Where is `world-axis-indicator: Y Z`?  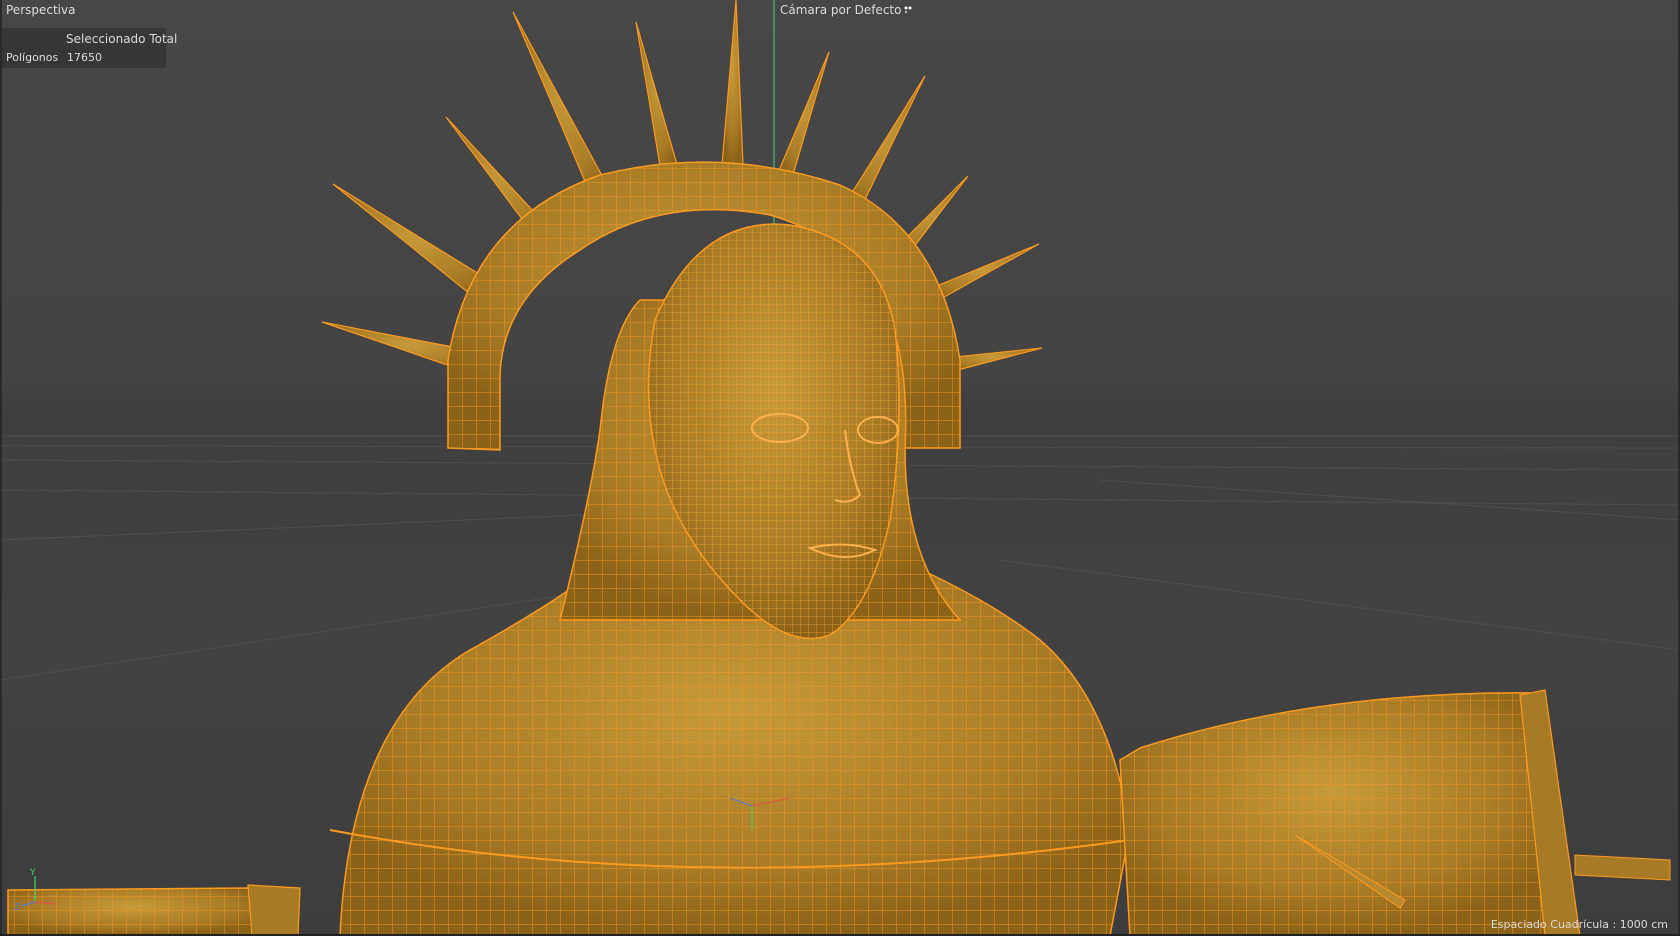 world-axis-indicator: Y Z is located at coordinates (35, 890).